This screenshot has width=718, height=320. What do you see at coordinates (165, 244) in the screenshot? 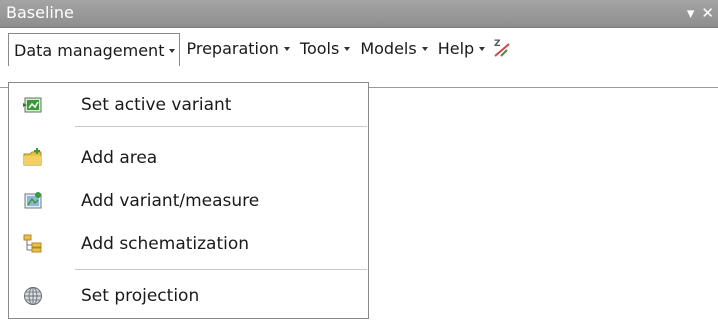
I see `menu-item-label: Add schematization` at bounding box center [165, 244].